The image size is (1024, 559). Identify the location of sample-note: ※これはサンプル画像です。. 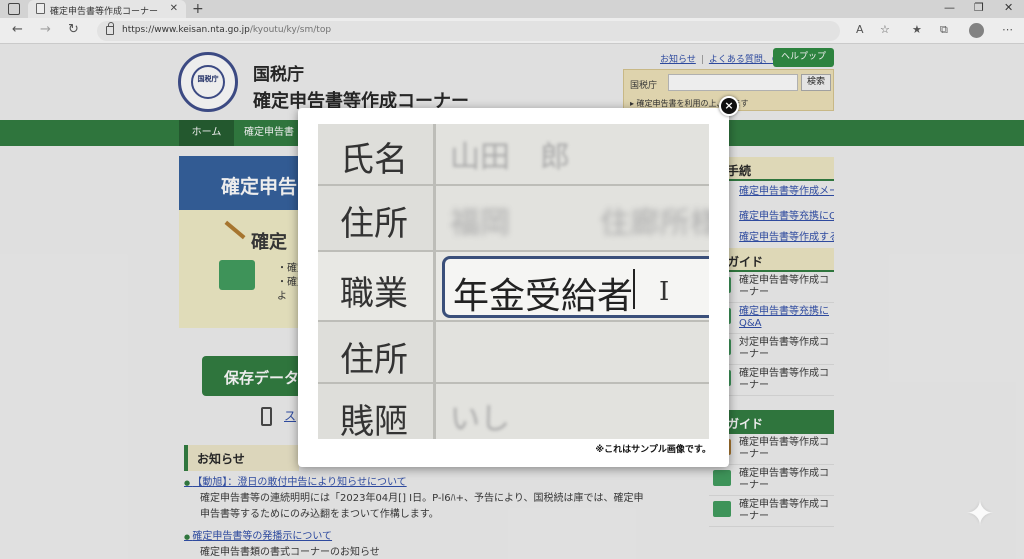
(653, 450).